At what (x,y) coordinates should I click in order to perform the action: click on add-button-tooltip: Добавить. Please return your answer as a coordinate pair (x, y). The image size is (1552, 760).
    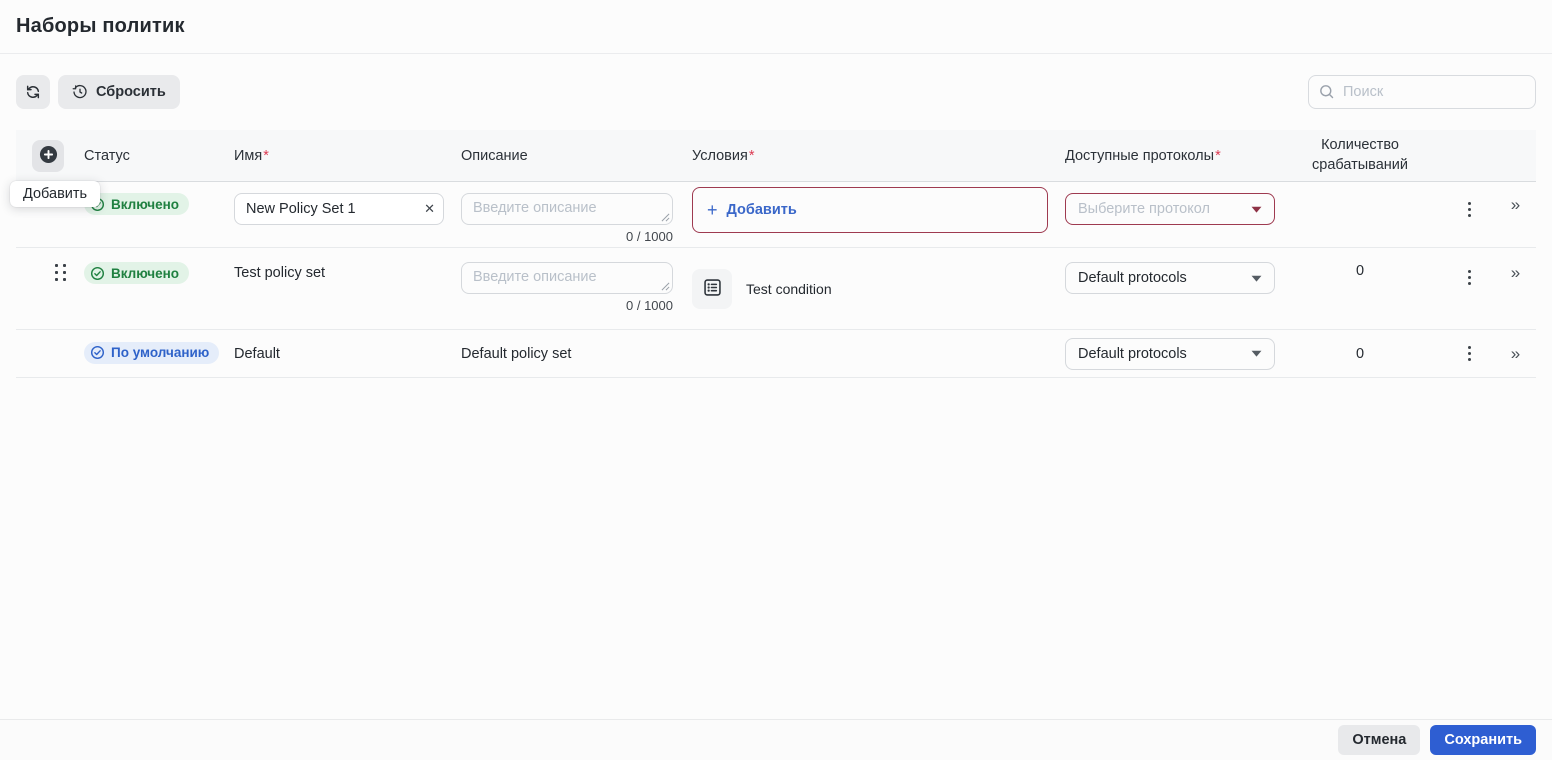
    Looking at the image, I should click on (55, 194).